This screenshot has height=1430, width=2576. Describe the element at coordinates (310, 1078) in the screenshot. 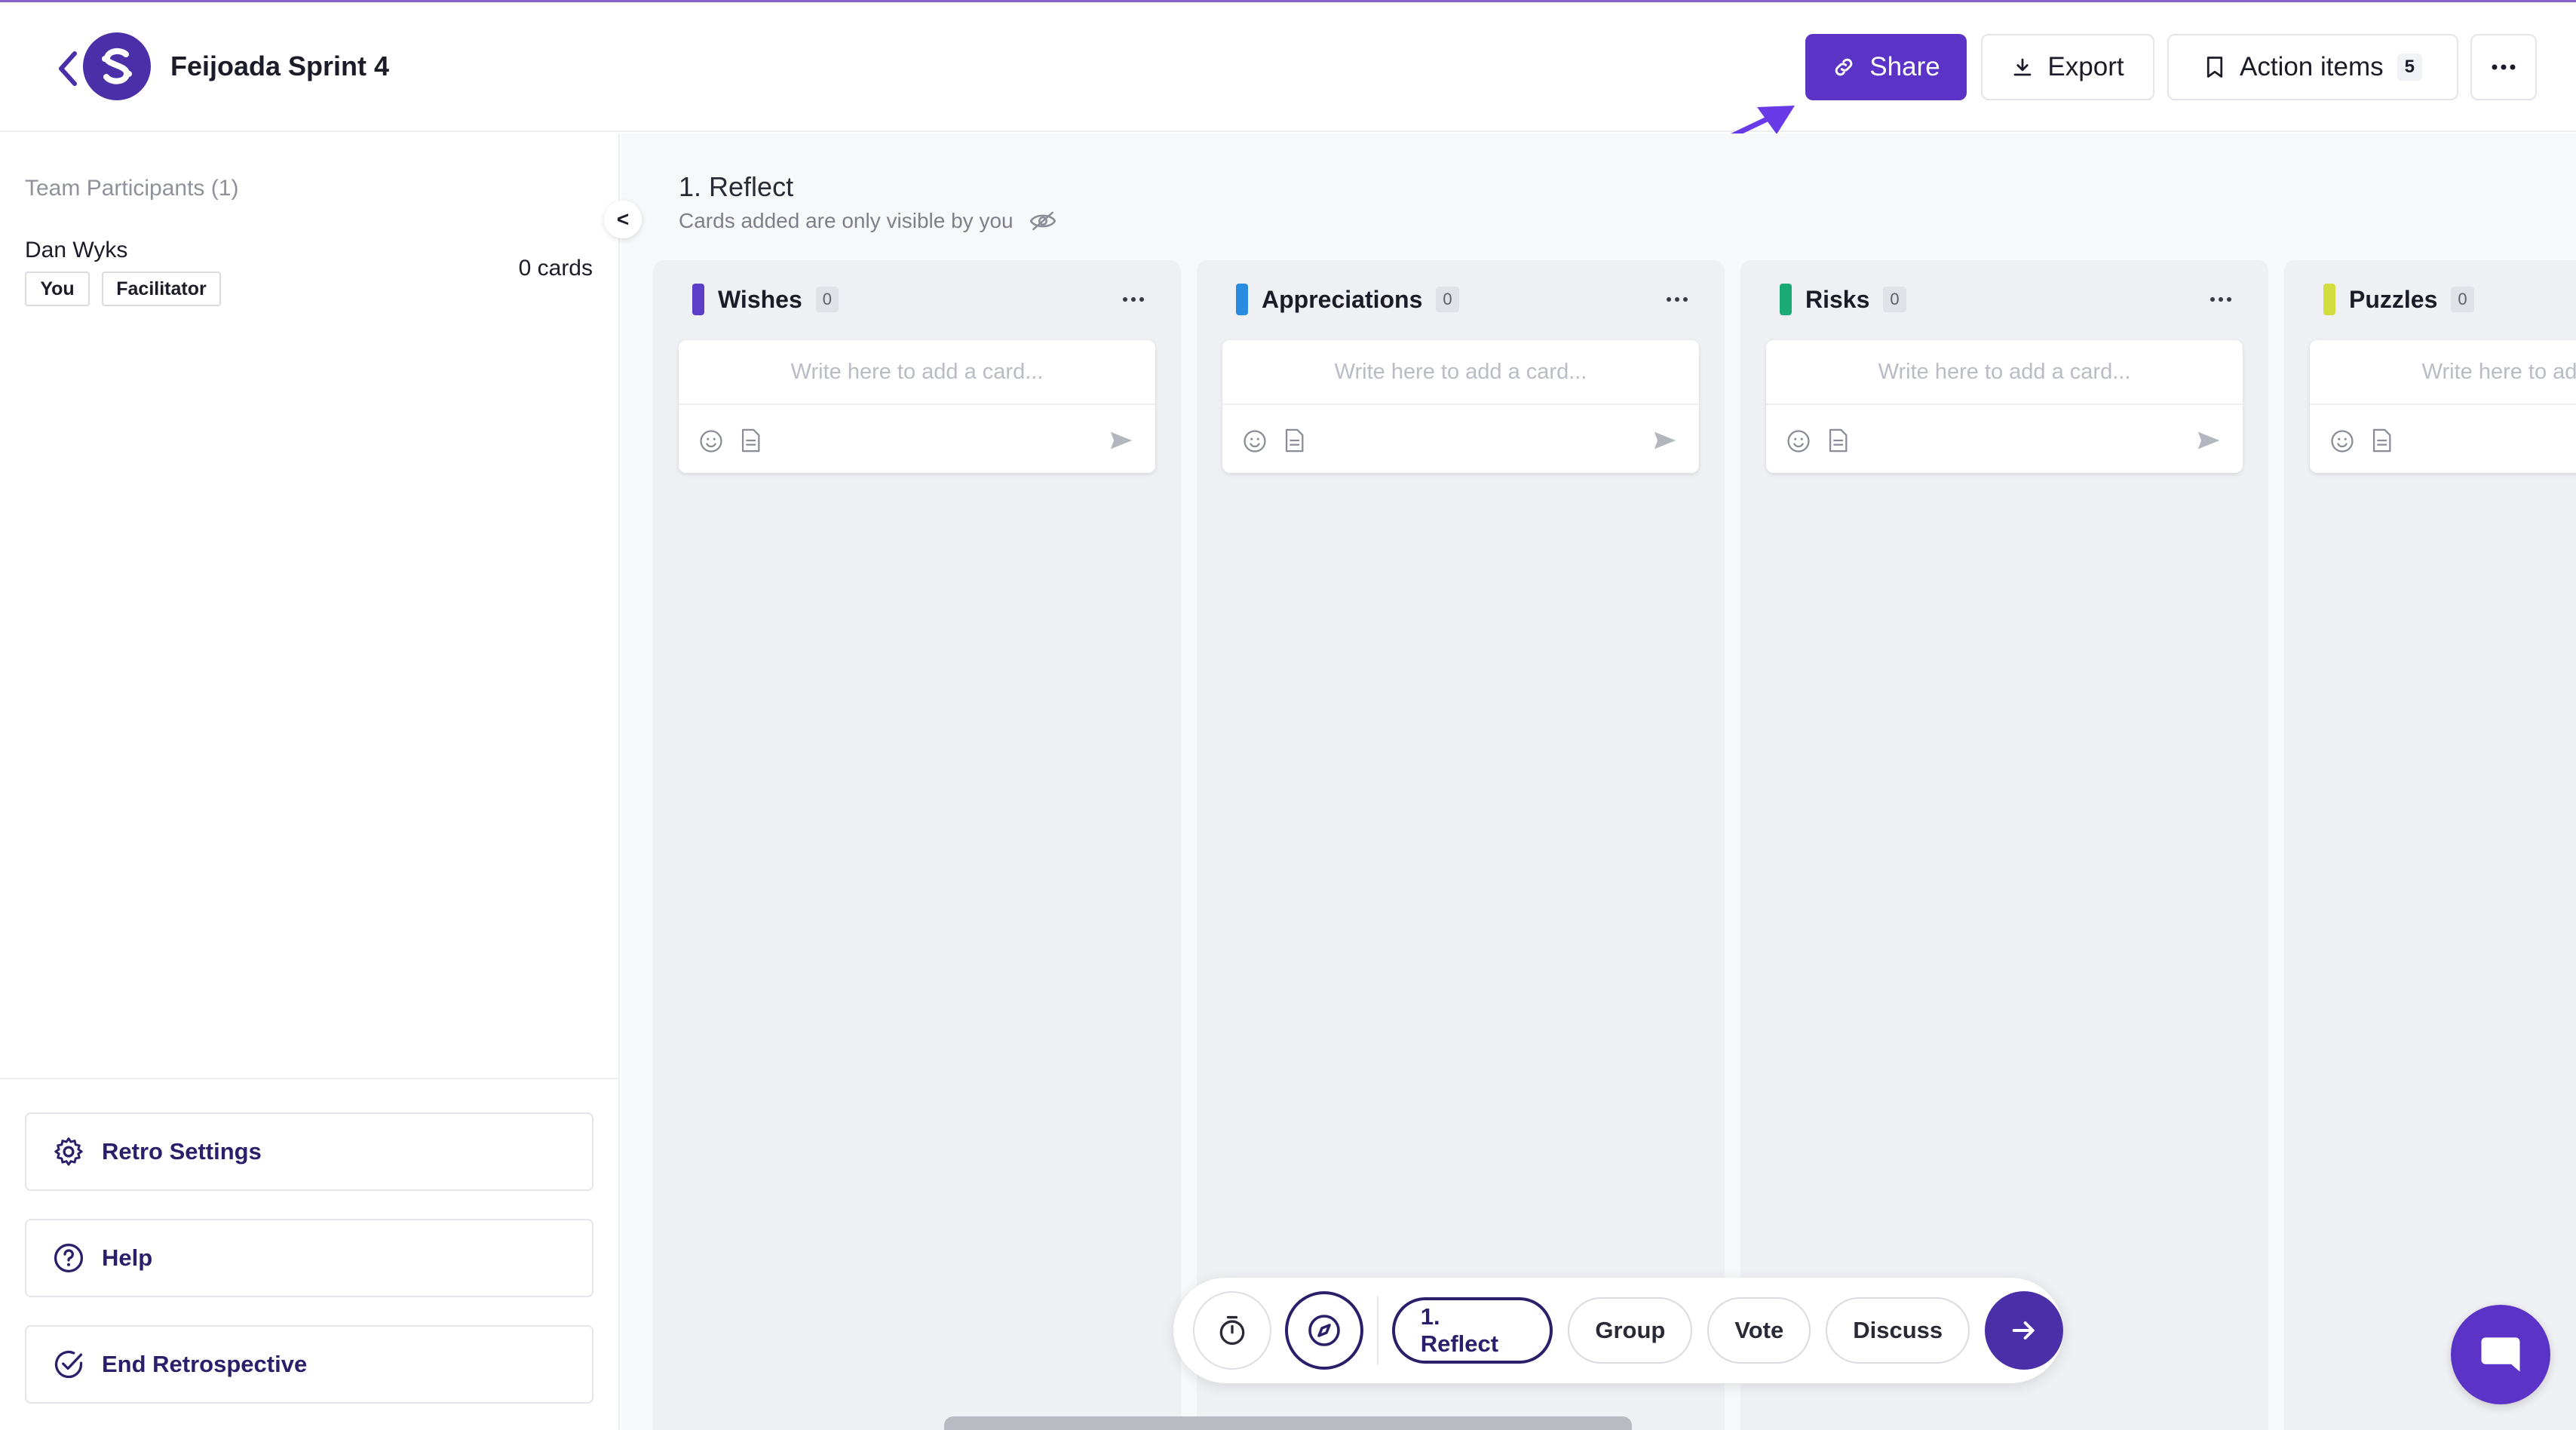

I see `sidebar-divider` at that location.